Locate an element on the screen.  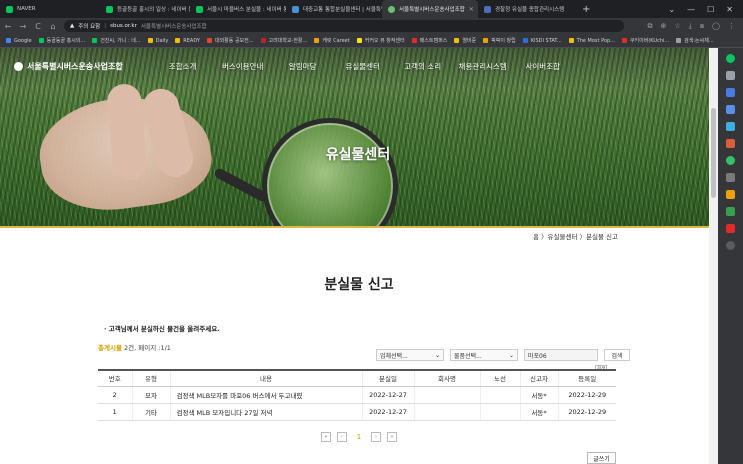
cell-lost-date: 2022-12-27 is located at coordinates (387, 412).